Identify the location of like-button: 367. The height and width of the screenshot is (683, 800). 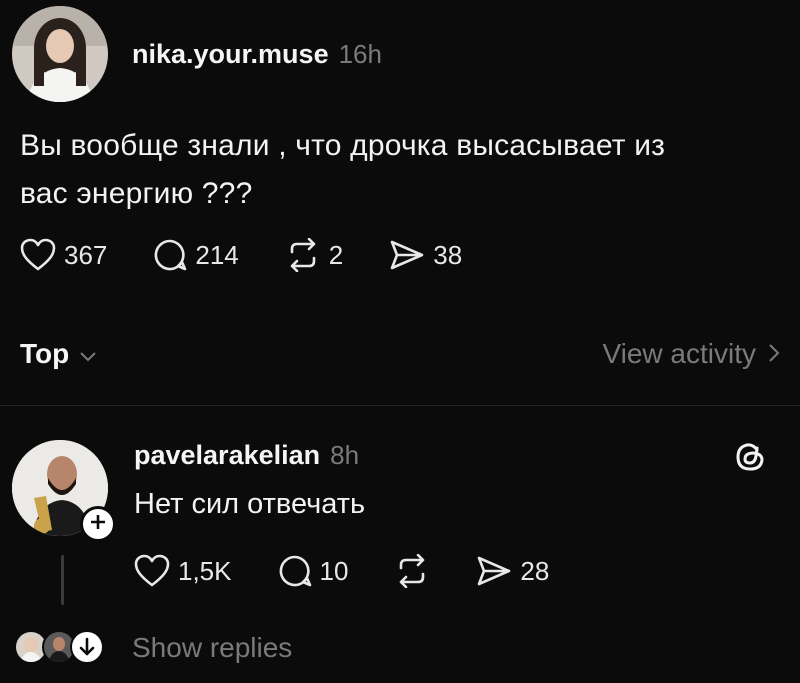
(63, 255).